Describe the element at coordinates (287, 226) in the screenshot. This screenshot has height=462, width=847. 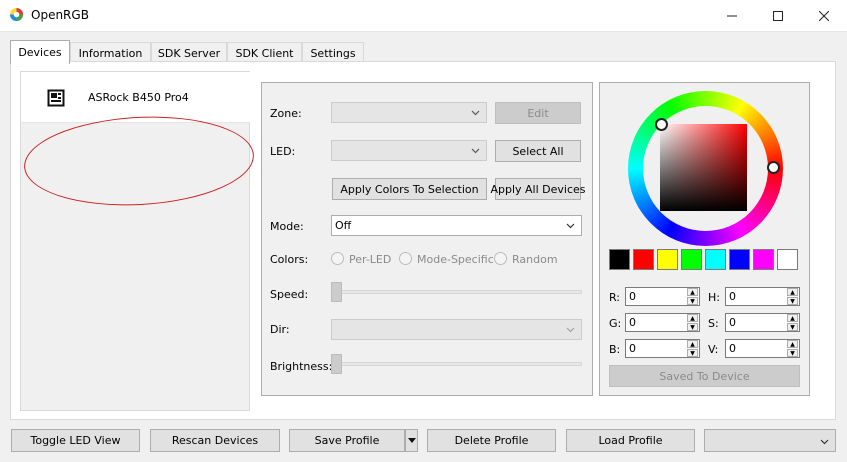
I see `mode-label: Mode:` at that location.